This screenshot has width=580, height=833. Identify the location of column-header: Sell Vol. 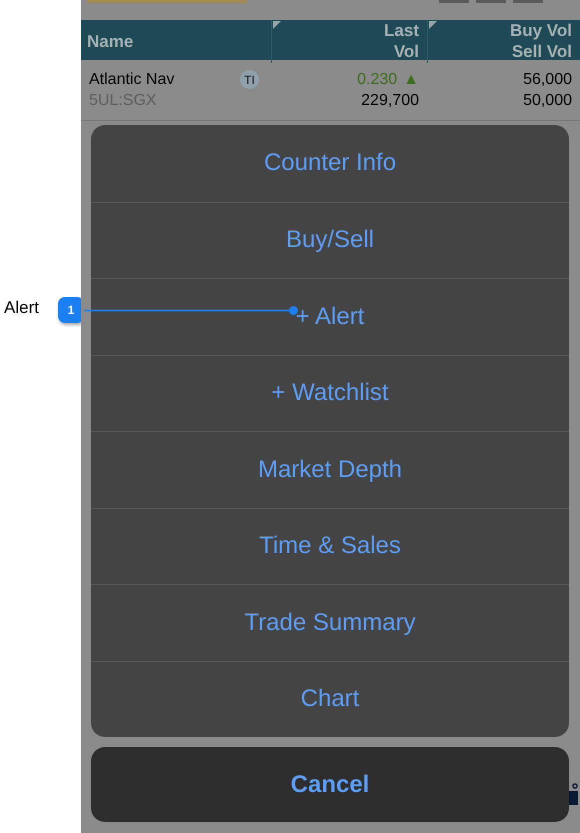
(542, 51).